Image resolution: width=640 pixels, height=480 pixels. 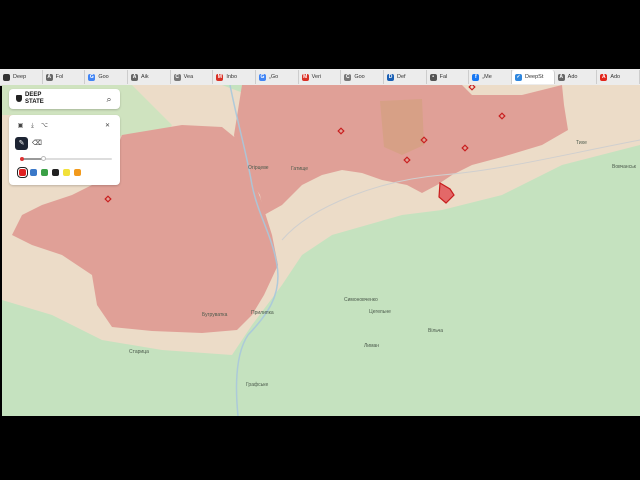 What do you see at coordinates (21, 143) in the screenshot?
I see `draw-button: ✎` at bounding box center [21, 143].